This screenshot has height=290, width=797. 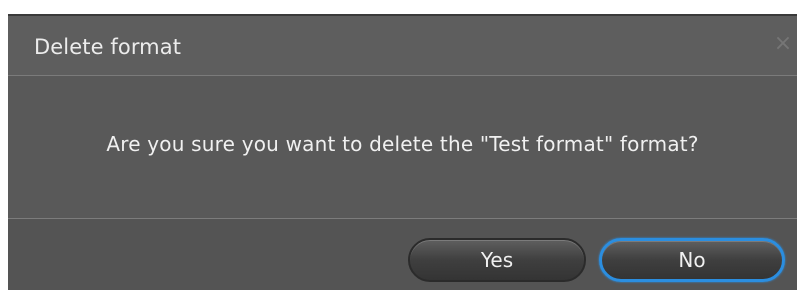 I want to click on dialog-title: Delete format, so click(x=108, y=47).